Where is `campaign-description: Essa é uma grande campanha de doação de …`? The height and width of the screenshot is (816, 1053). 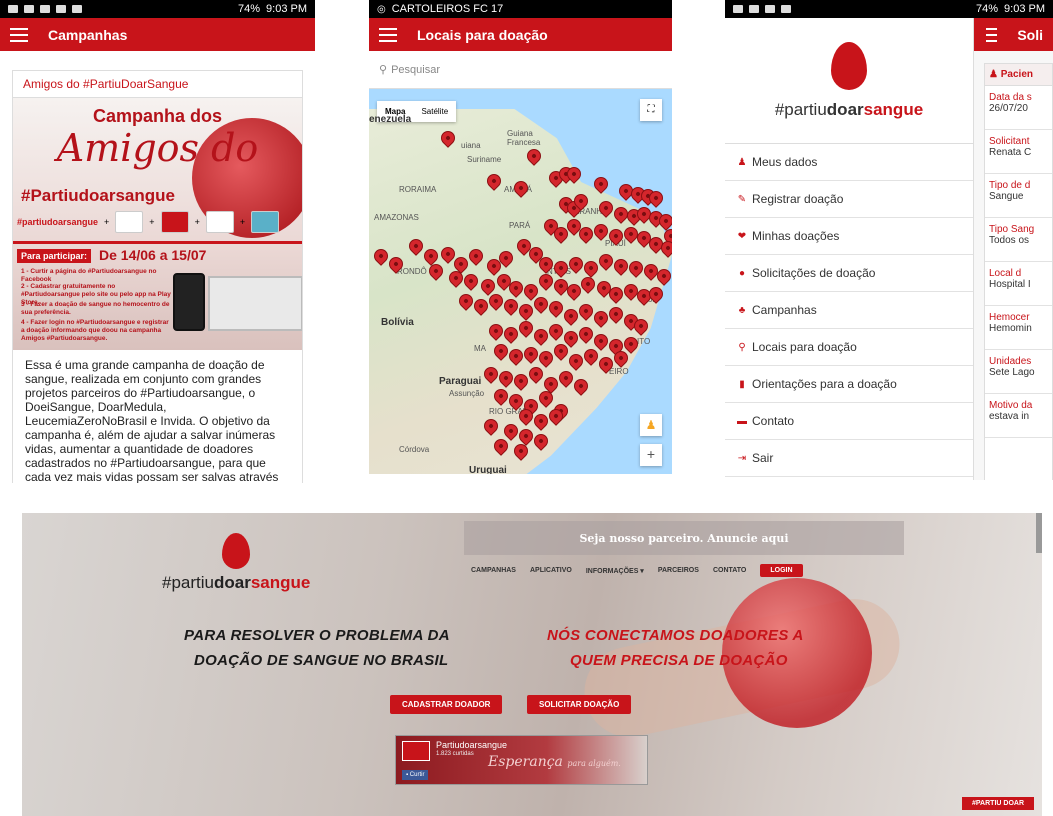 campaign-description: Essa é uma grande campanha de doação de … is located at coordinates (152, 420).